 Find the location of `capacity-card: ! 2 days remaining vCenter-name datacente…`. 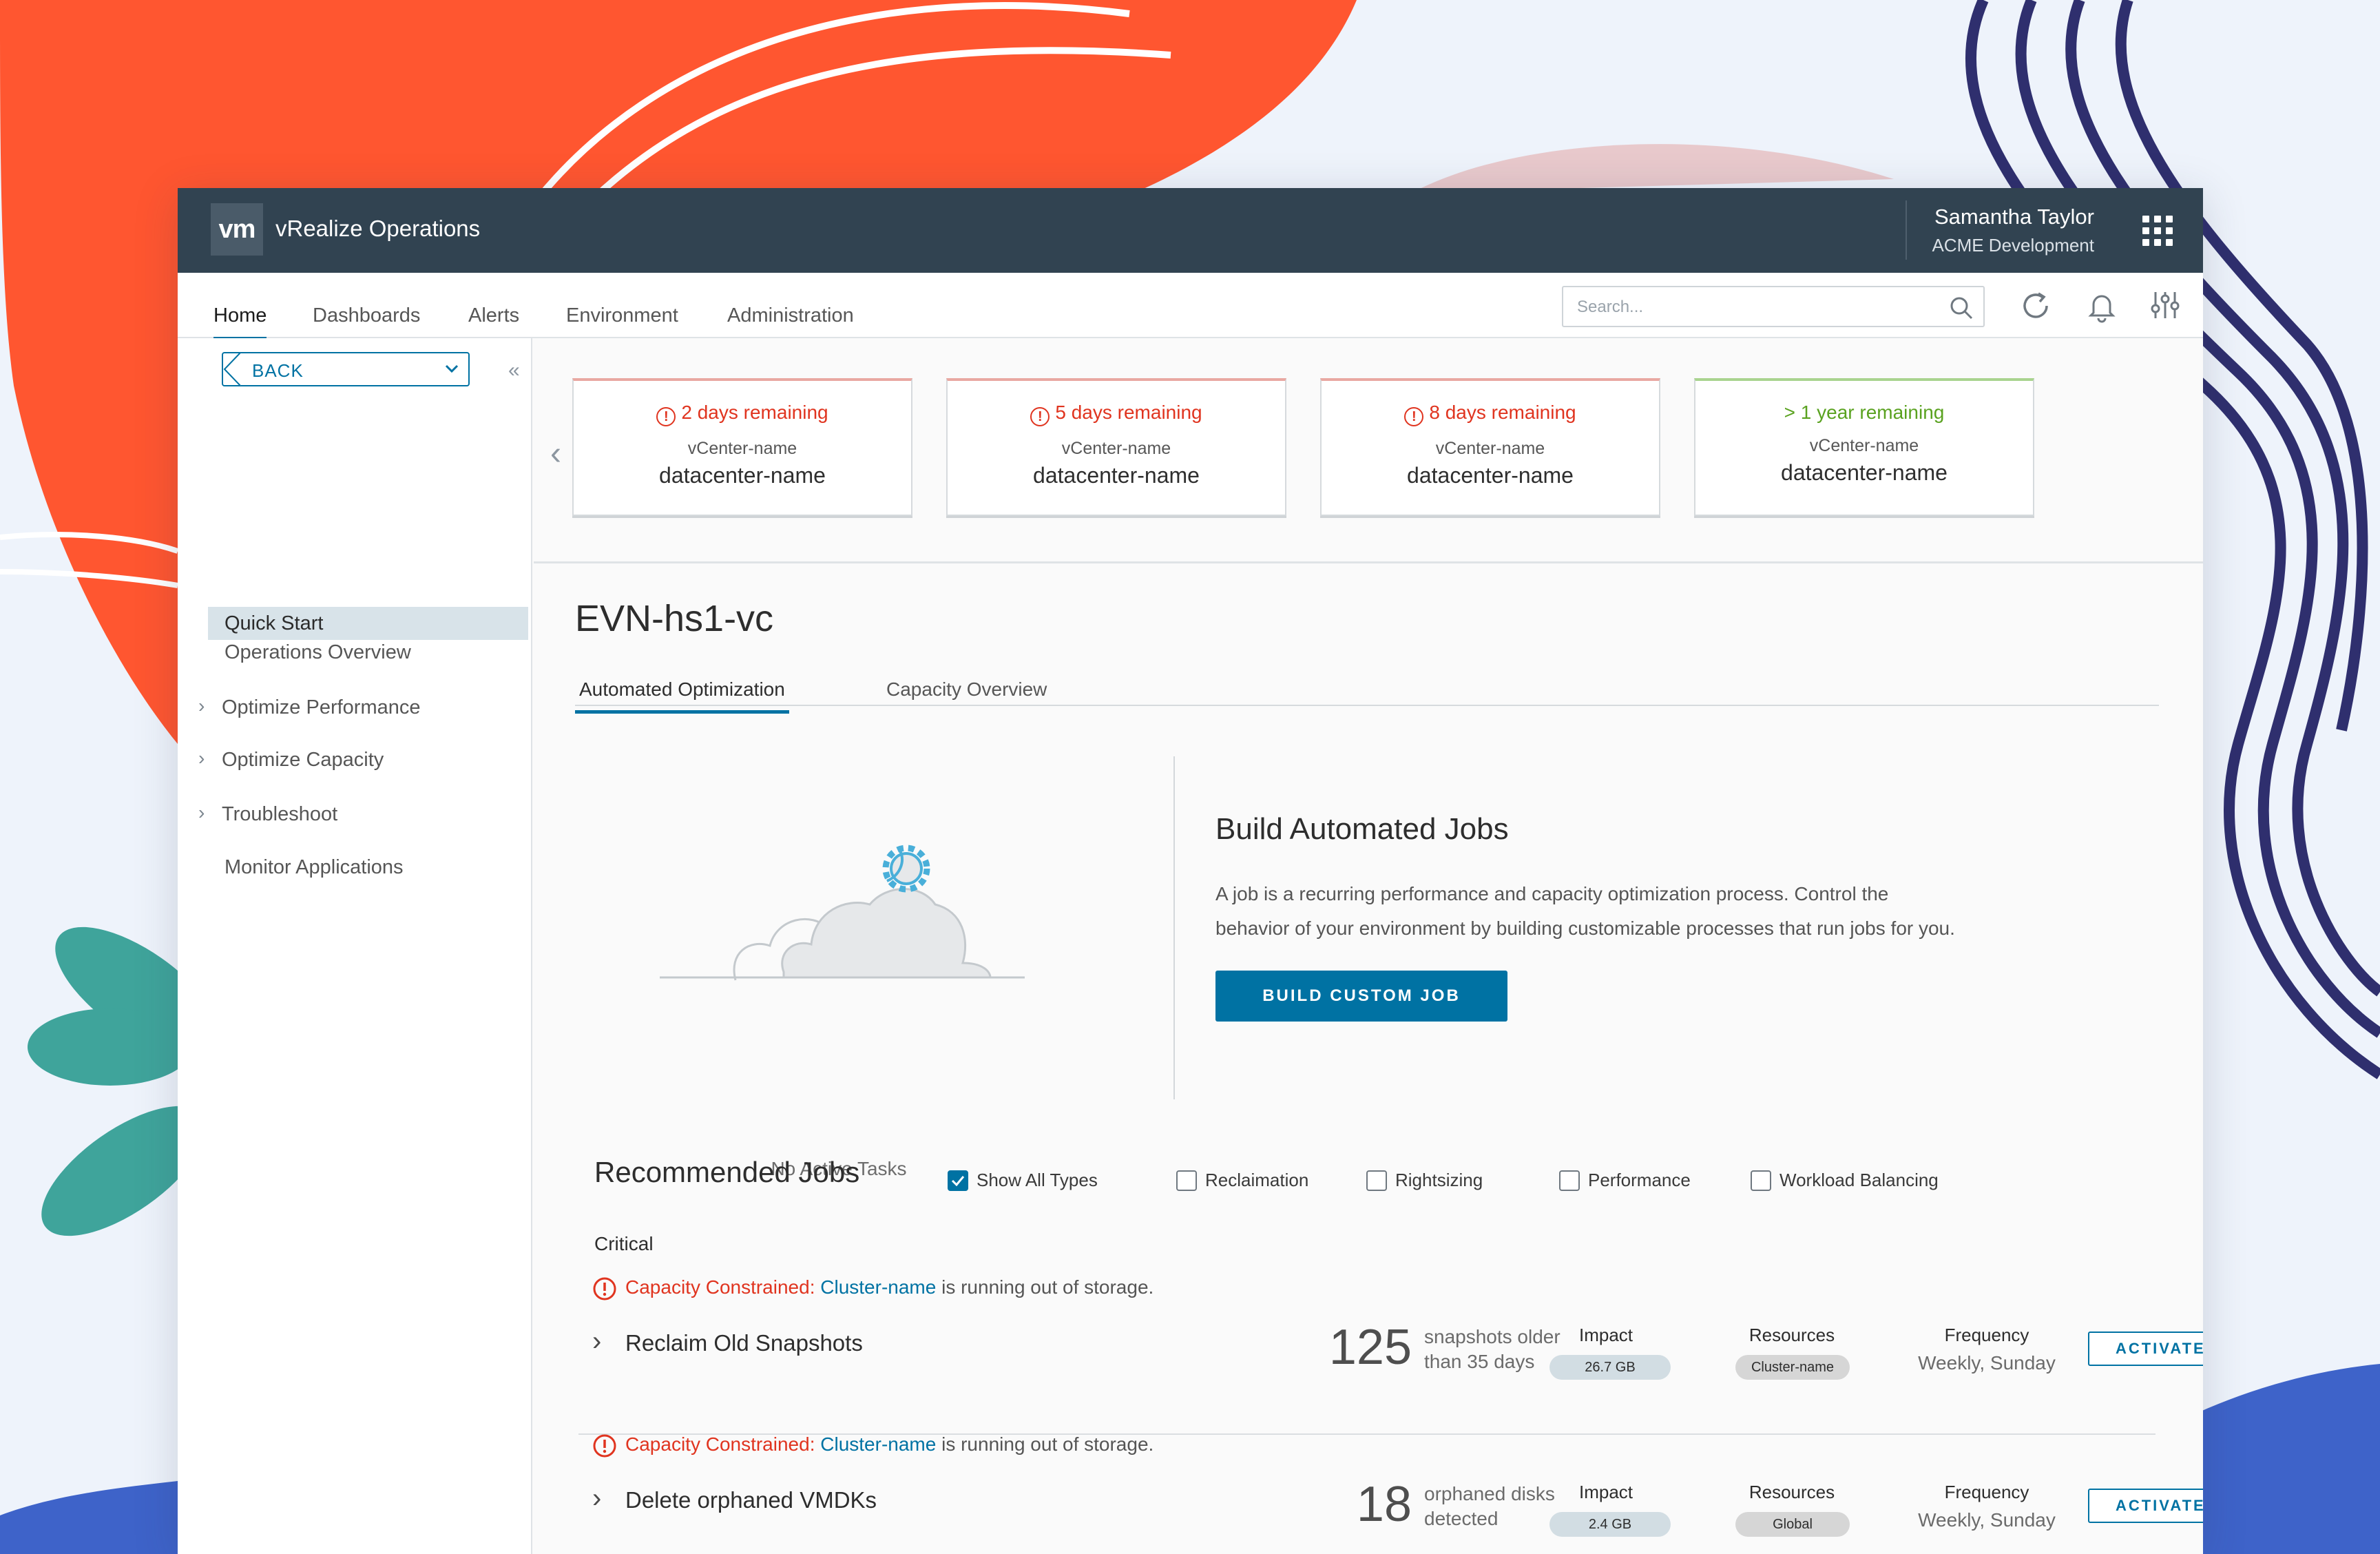

capacity-card: ! 2 days remaining vCenter-name datacente… is located at coordinates (742, 447).